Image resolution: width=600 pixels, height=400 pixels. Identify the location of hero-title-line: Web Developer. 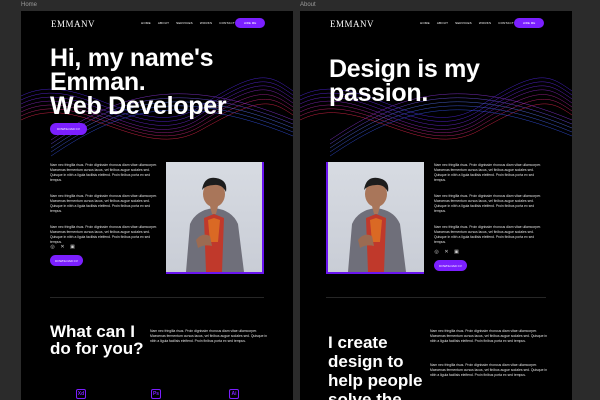
(138, 106).